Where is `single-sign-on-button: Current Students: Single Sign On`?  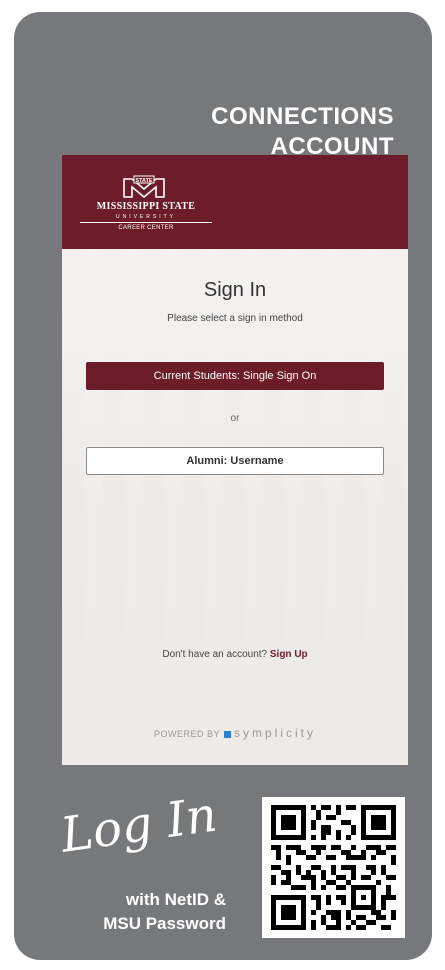 single-sign-on-button: Current Students: Single Sign On is located at coordinates (235, 376).